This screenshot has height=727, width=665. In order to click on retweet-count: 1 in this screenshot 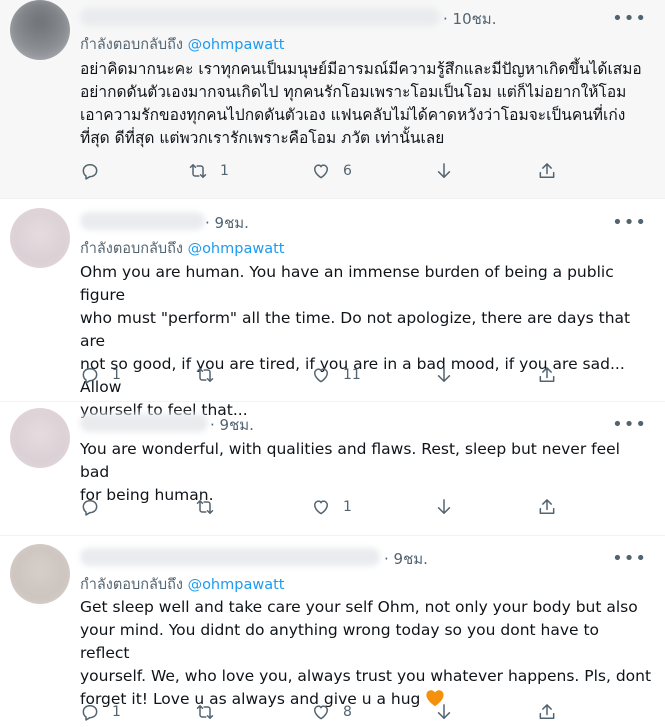, I will do `click(224, 171)`.